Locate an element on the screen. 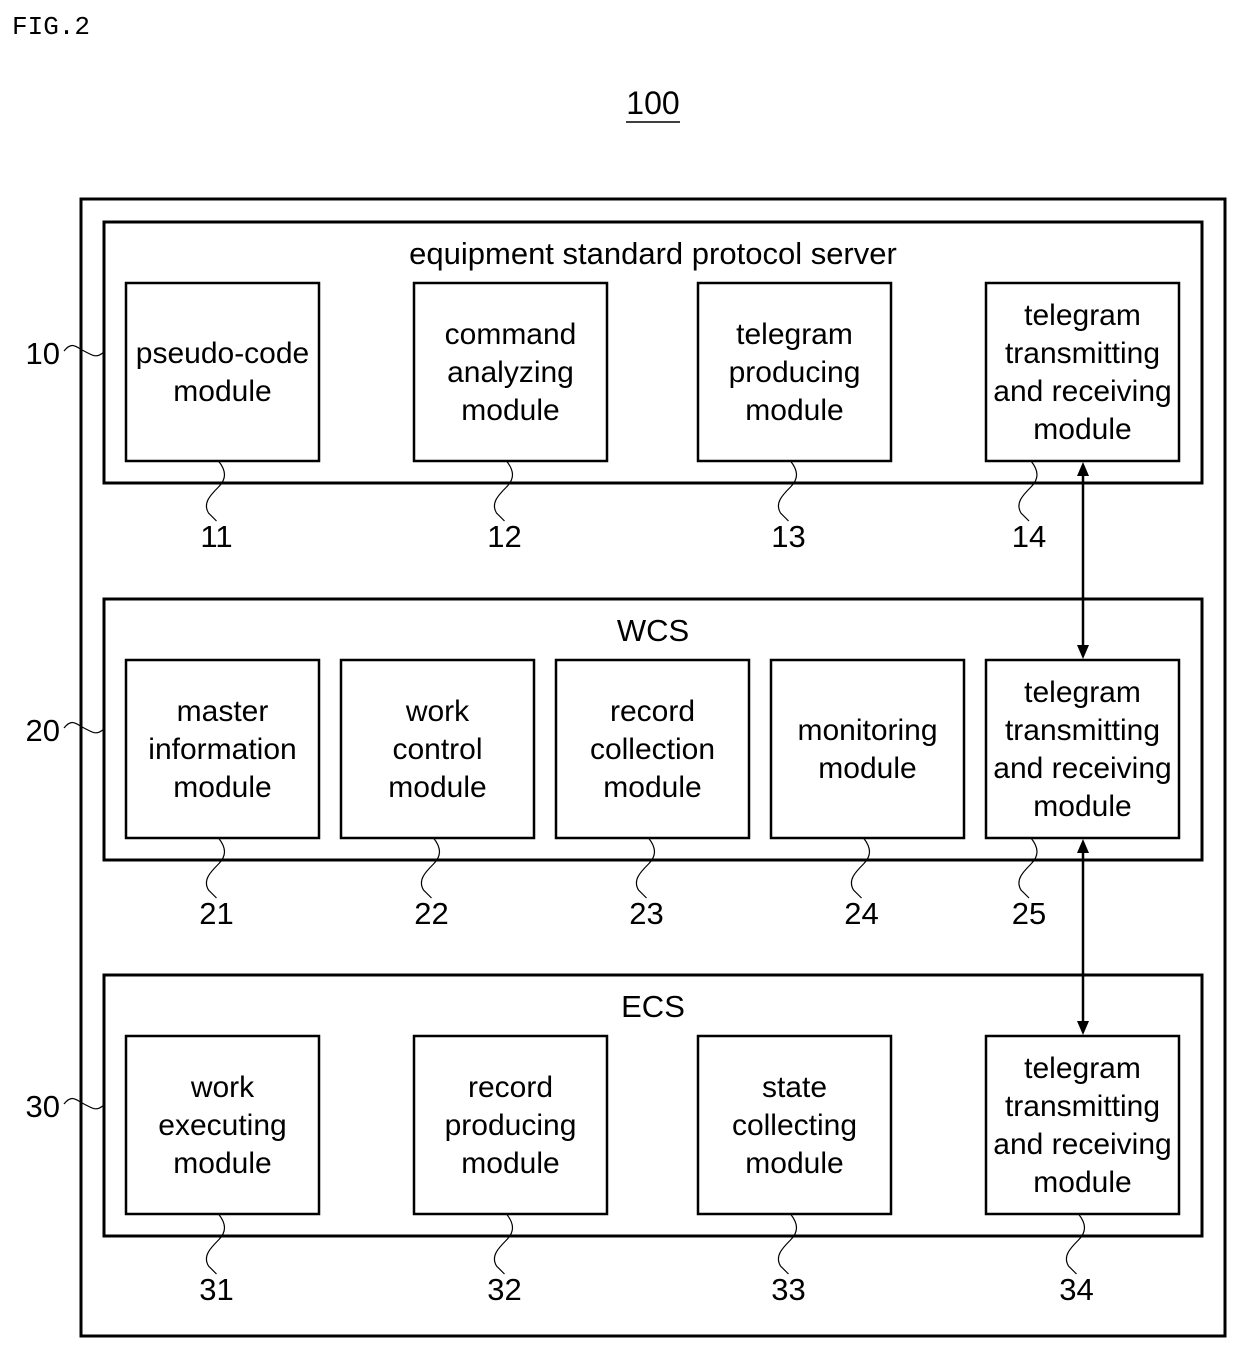 The image size is (1240, 1351). module-label-line: analyzing is located at coordinates (510, 372).